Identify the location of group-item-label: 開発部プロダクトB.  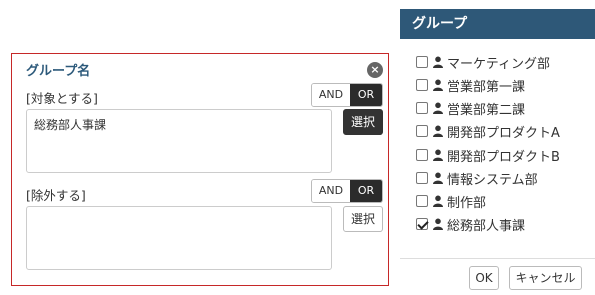
(503, 157).